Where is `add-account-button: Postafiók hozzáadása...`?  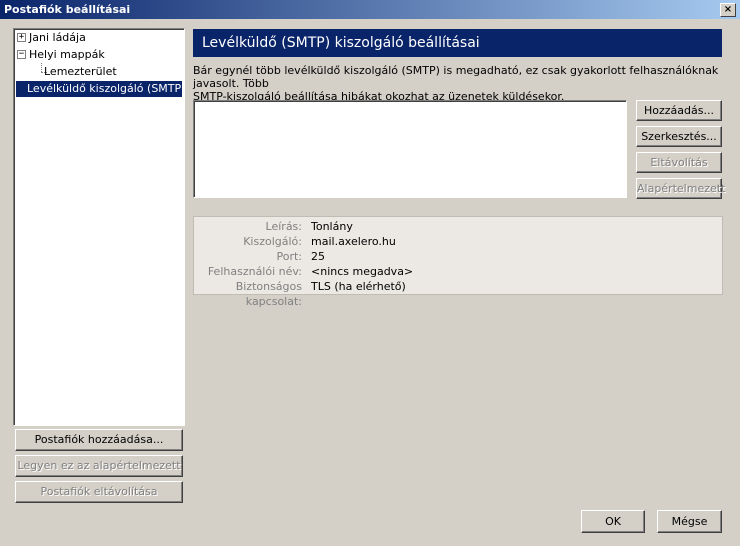 add-account-button: Postafiók hozzáadása... is located at coordinates (99, 440).